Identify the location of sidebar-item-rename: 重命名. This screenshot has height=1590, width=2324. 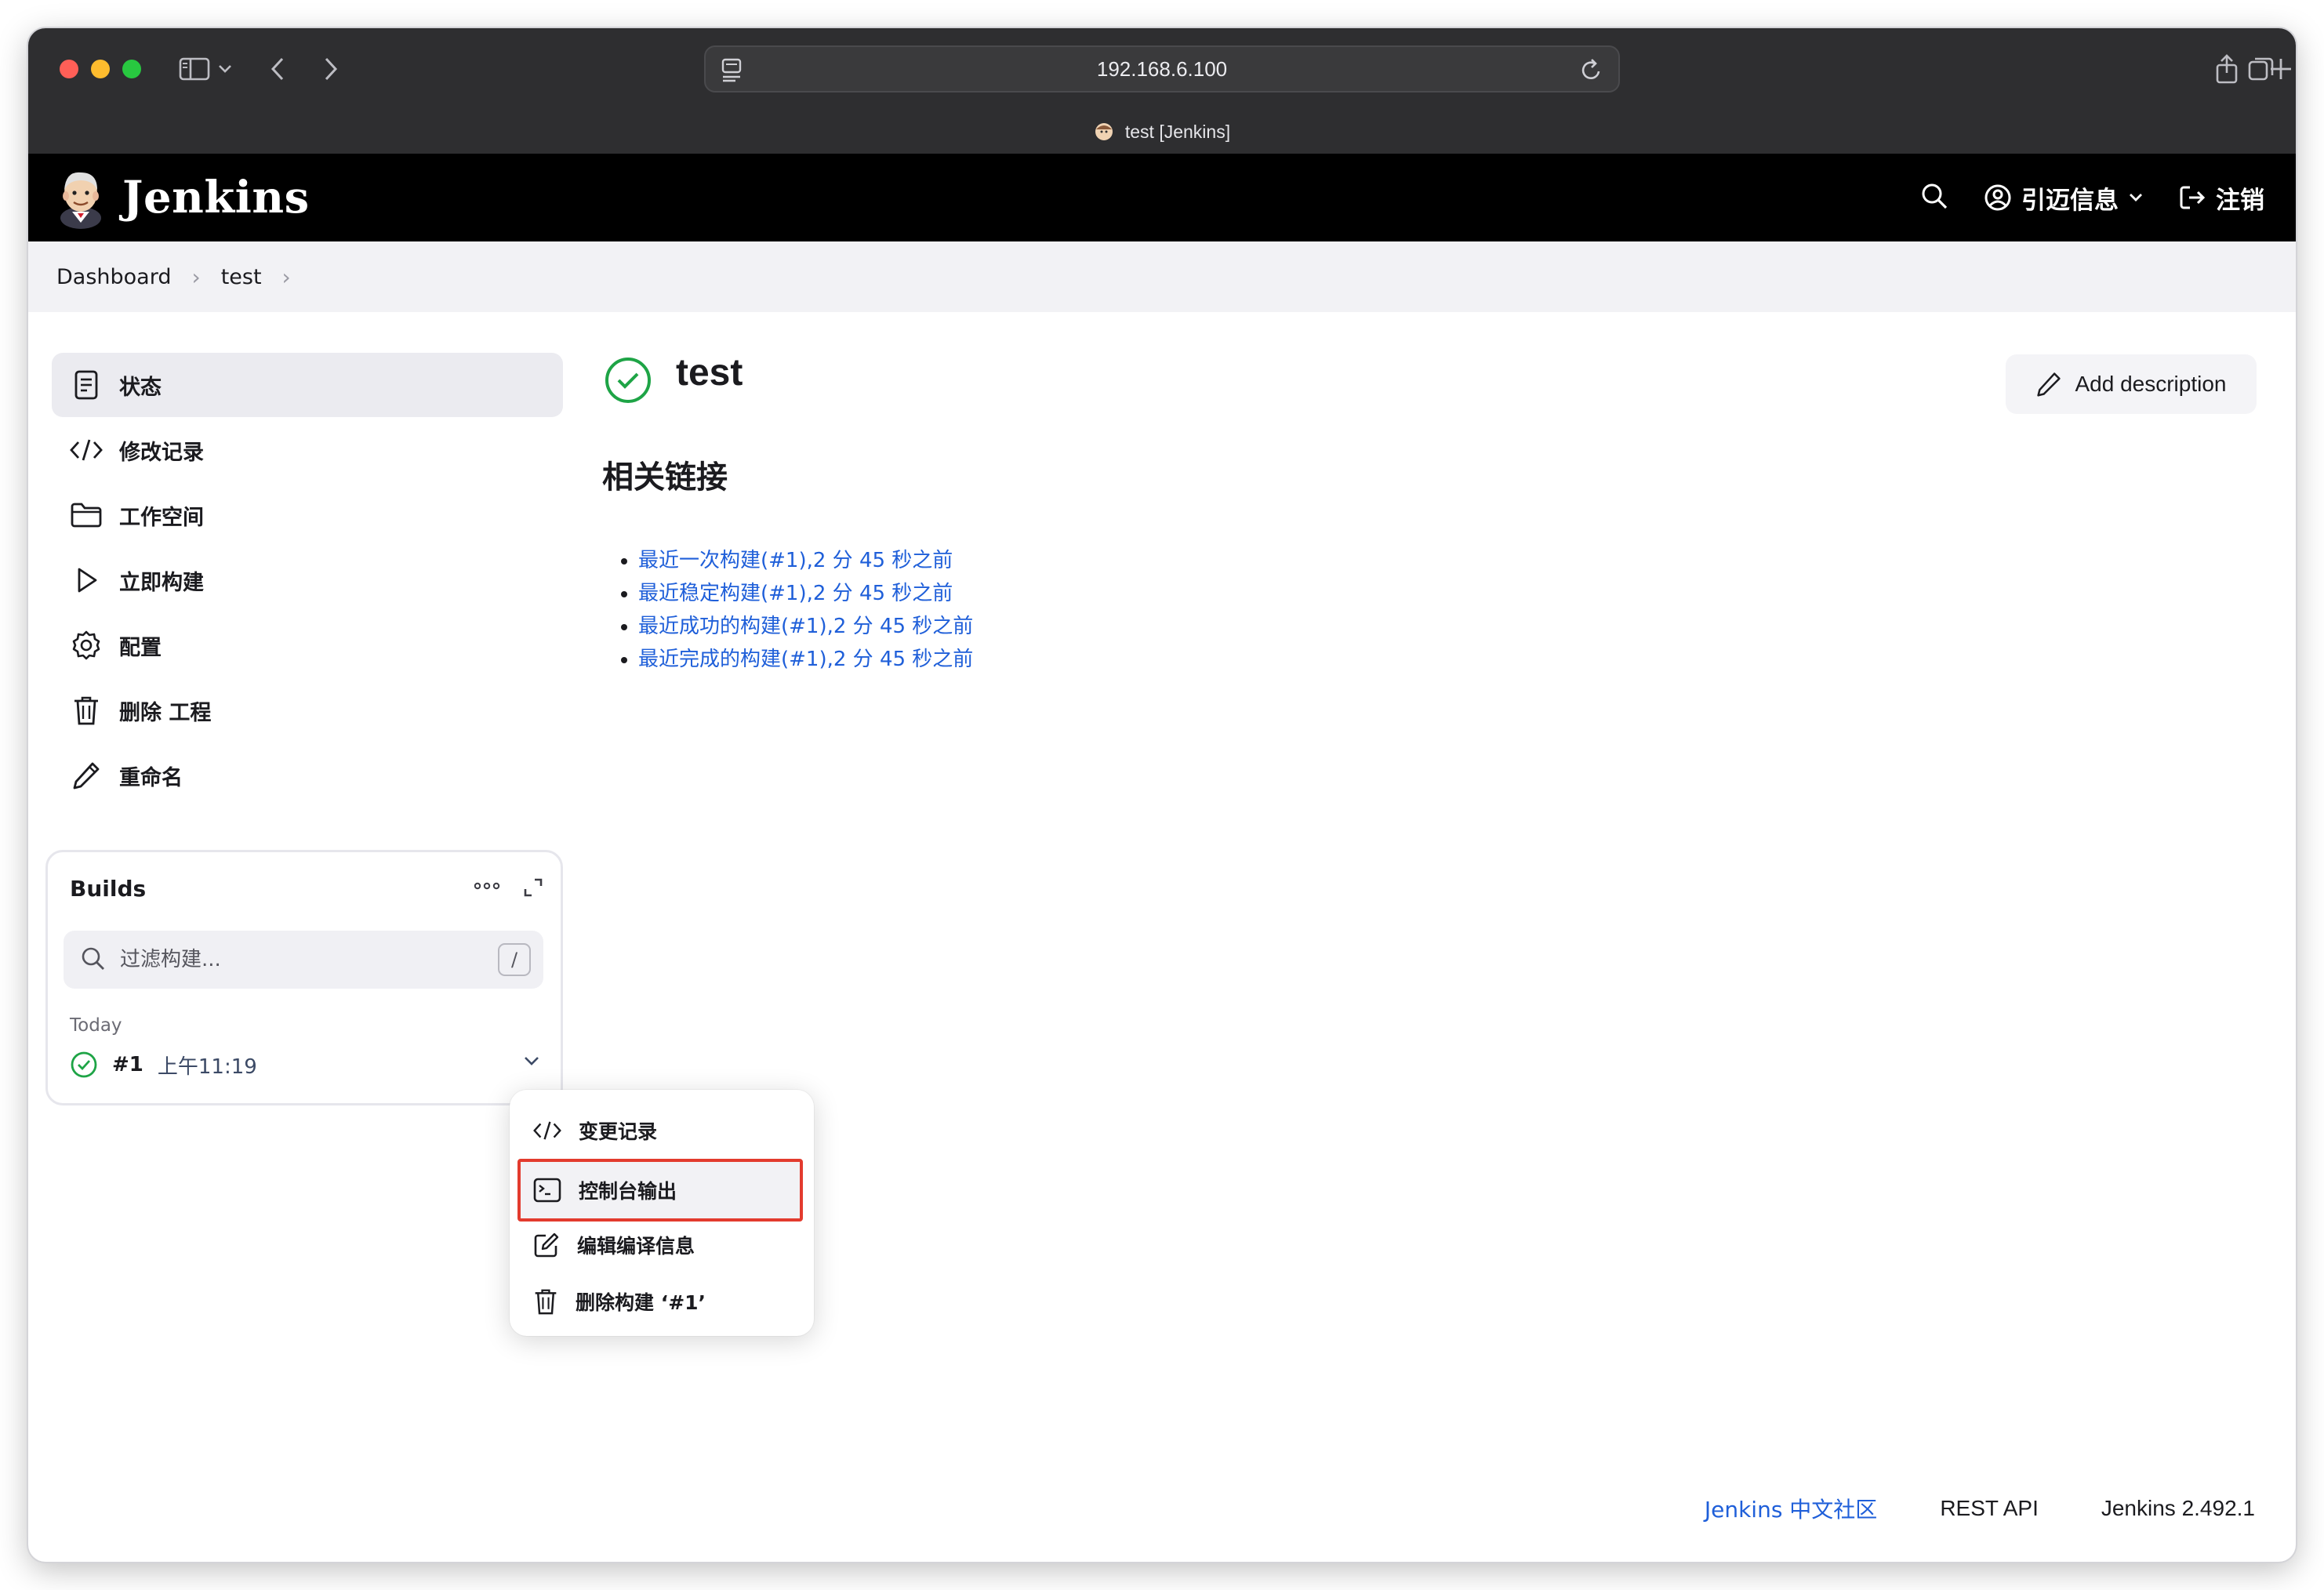
(307, 775).